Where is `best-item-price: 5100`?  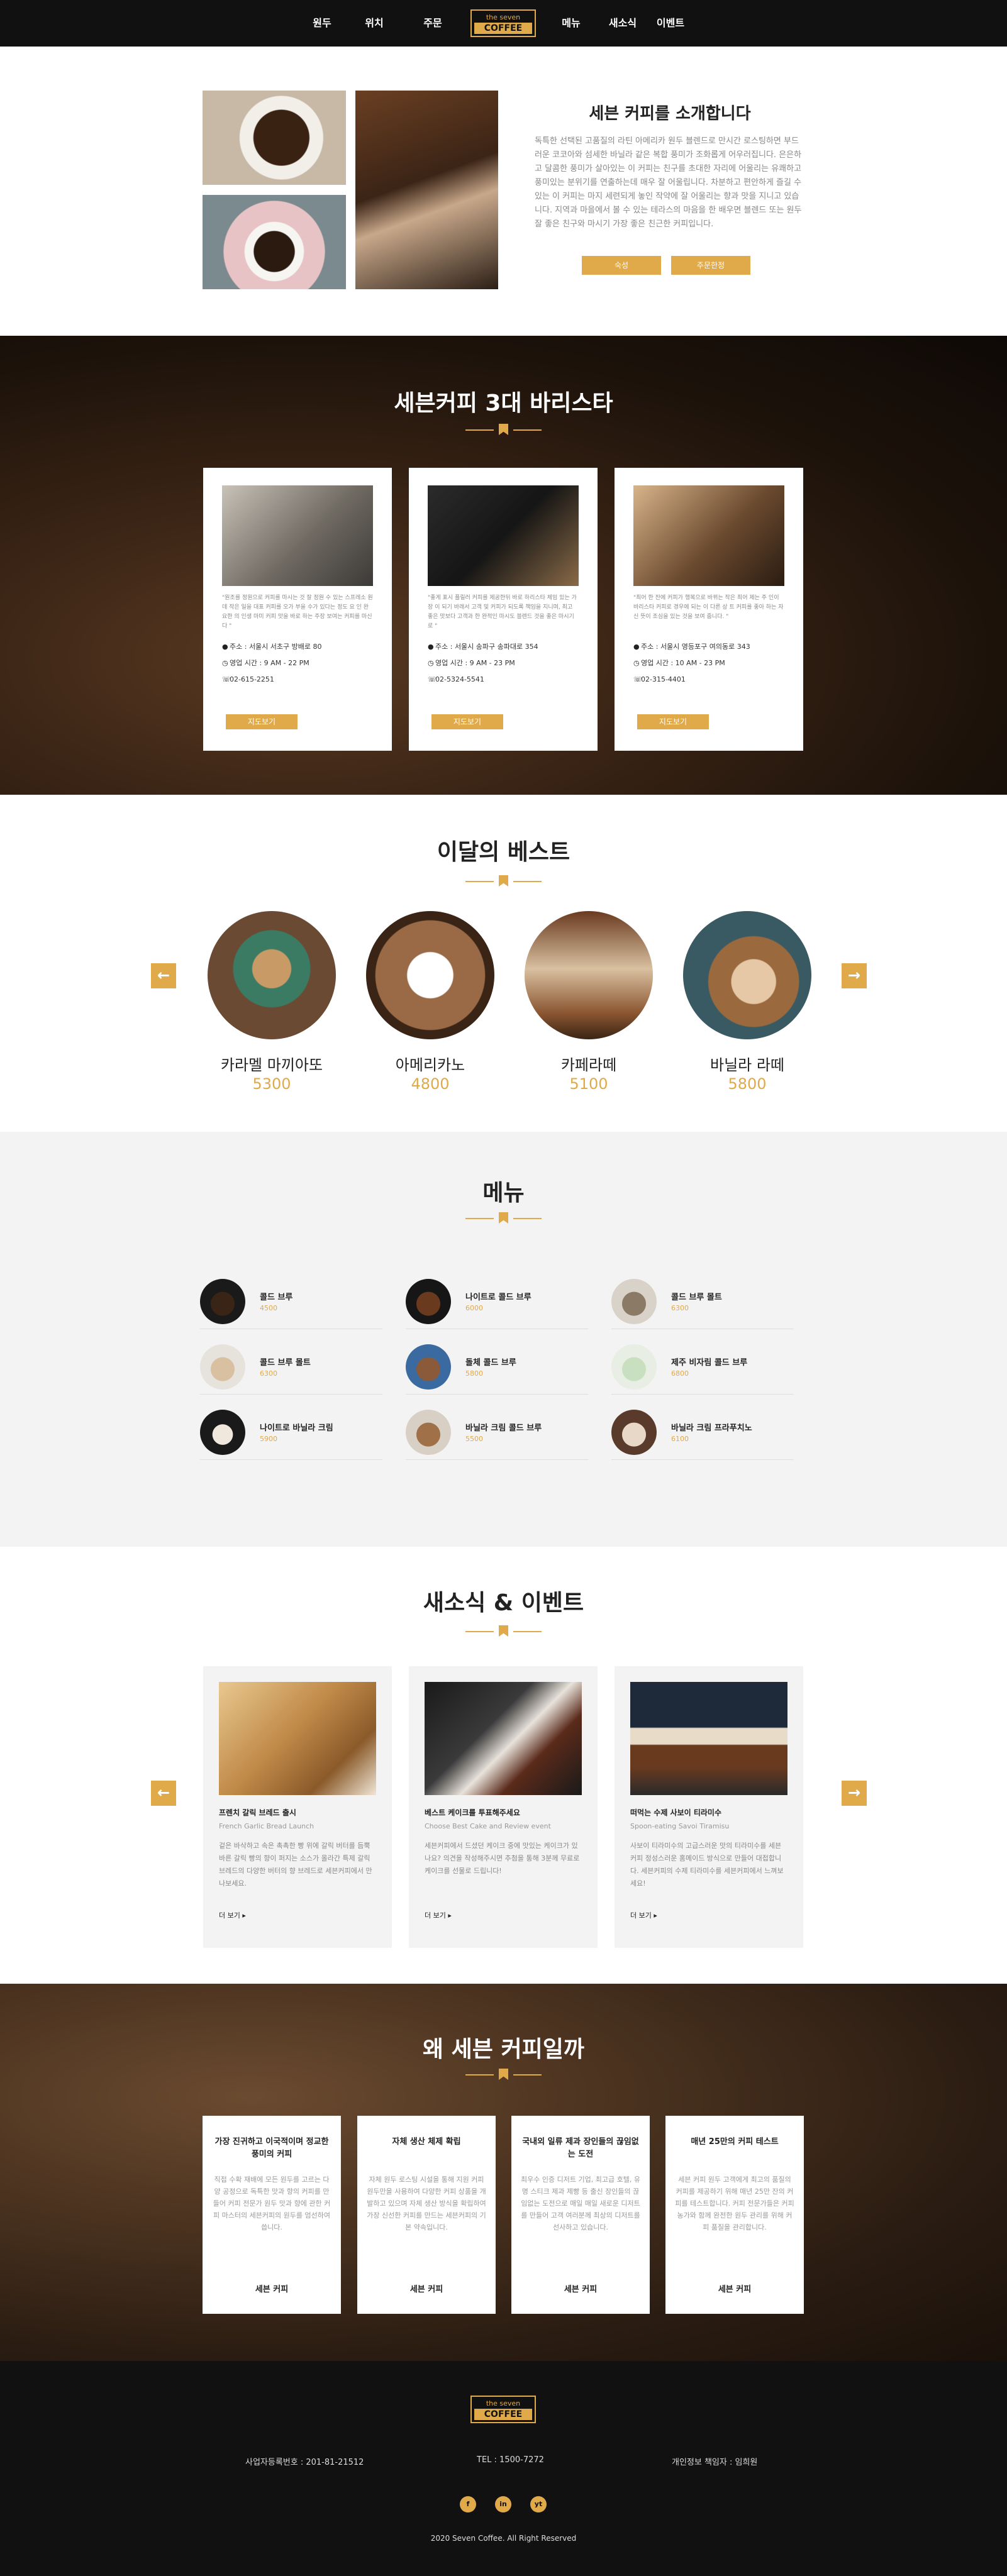
best-item-price: 5100 is located at coordinates (588, 1084).